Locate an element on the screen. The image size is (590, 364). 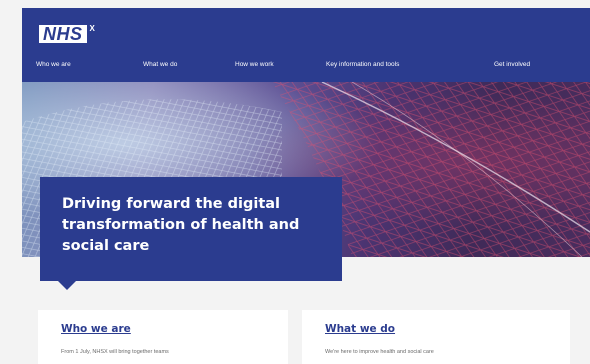
logo-suffix: X is located at coordinates (92, 28).